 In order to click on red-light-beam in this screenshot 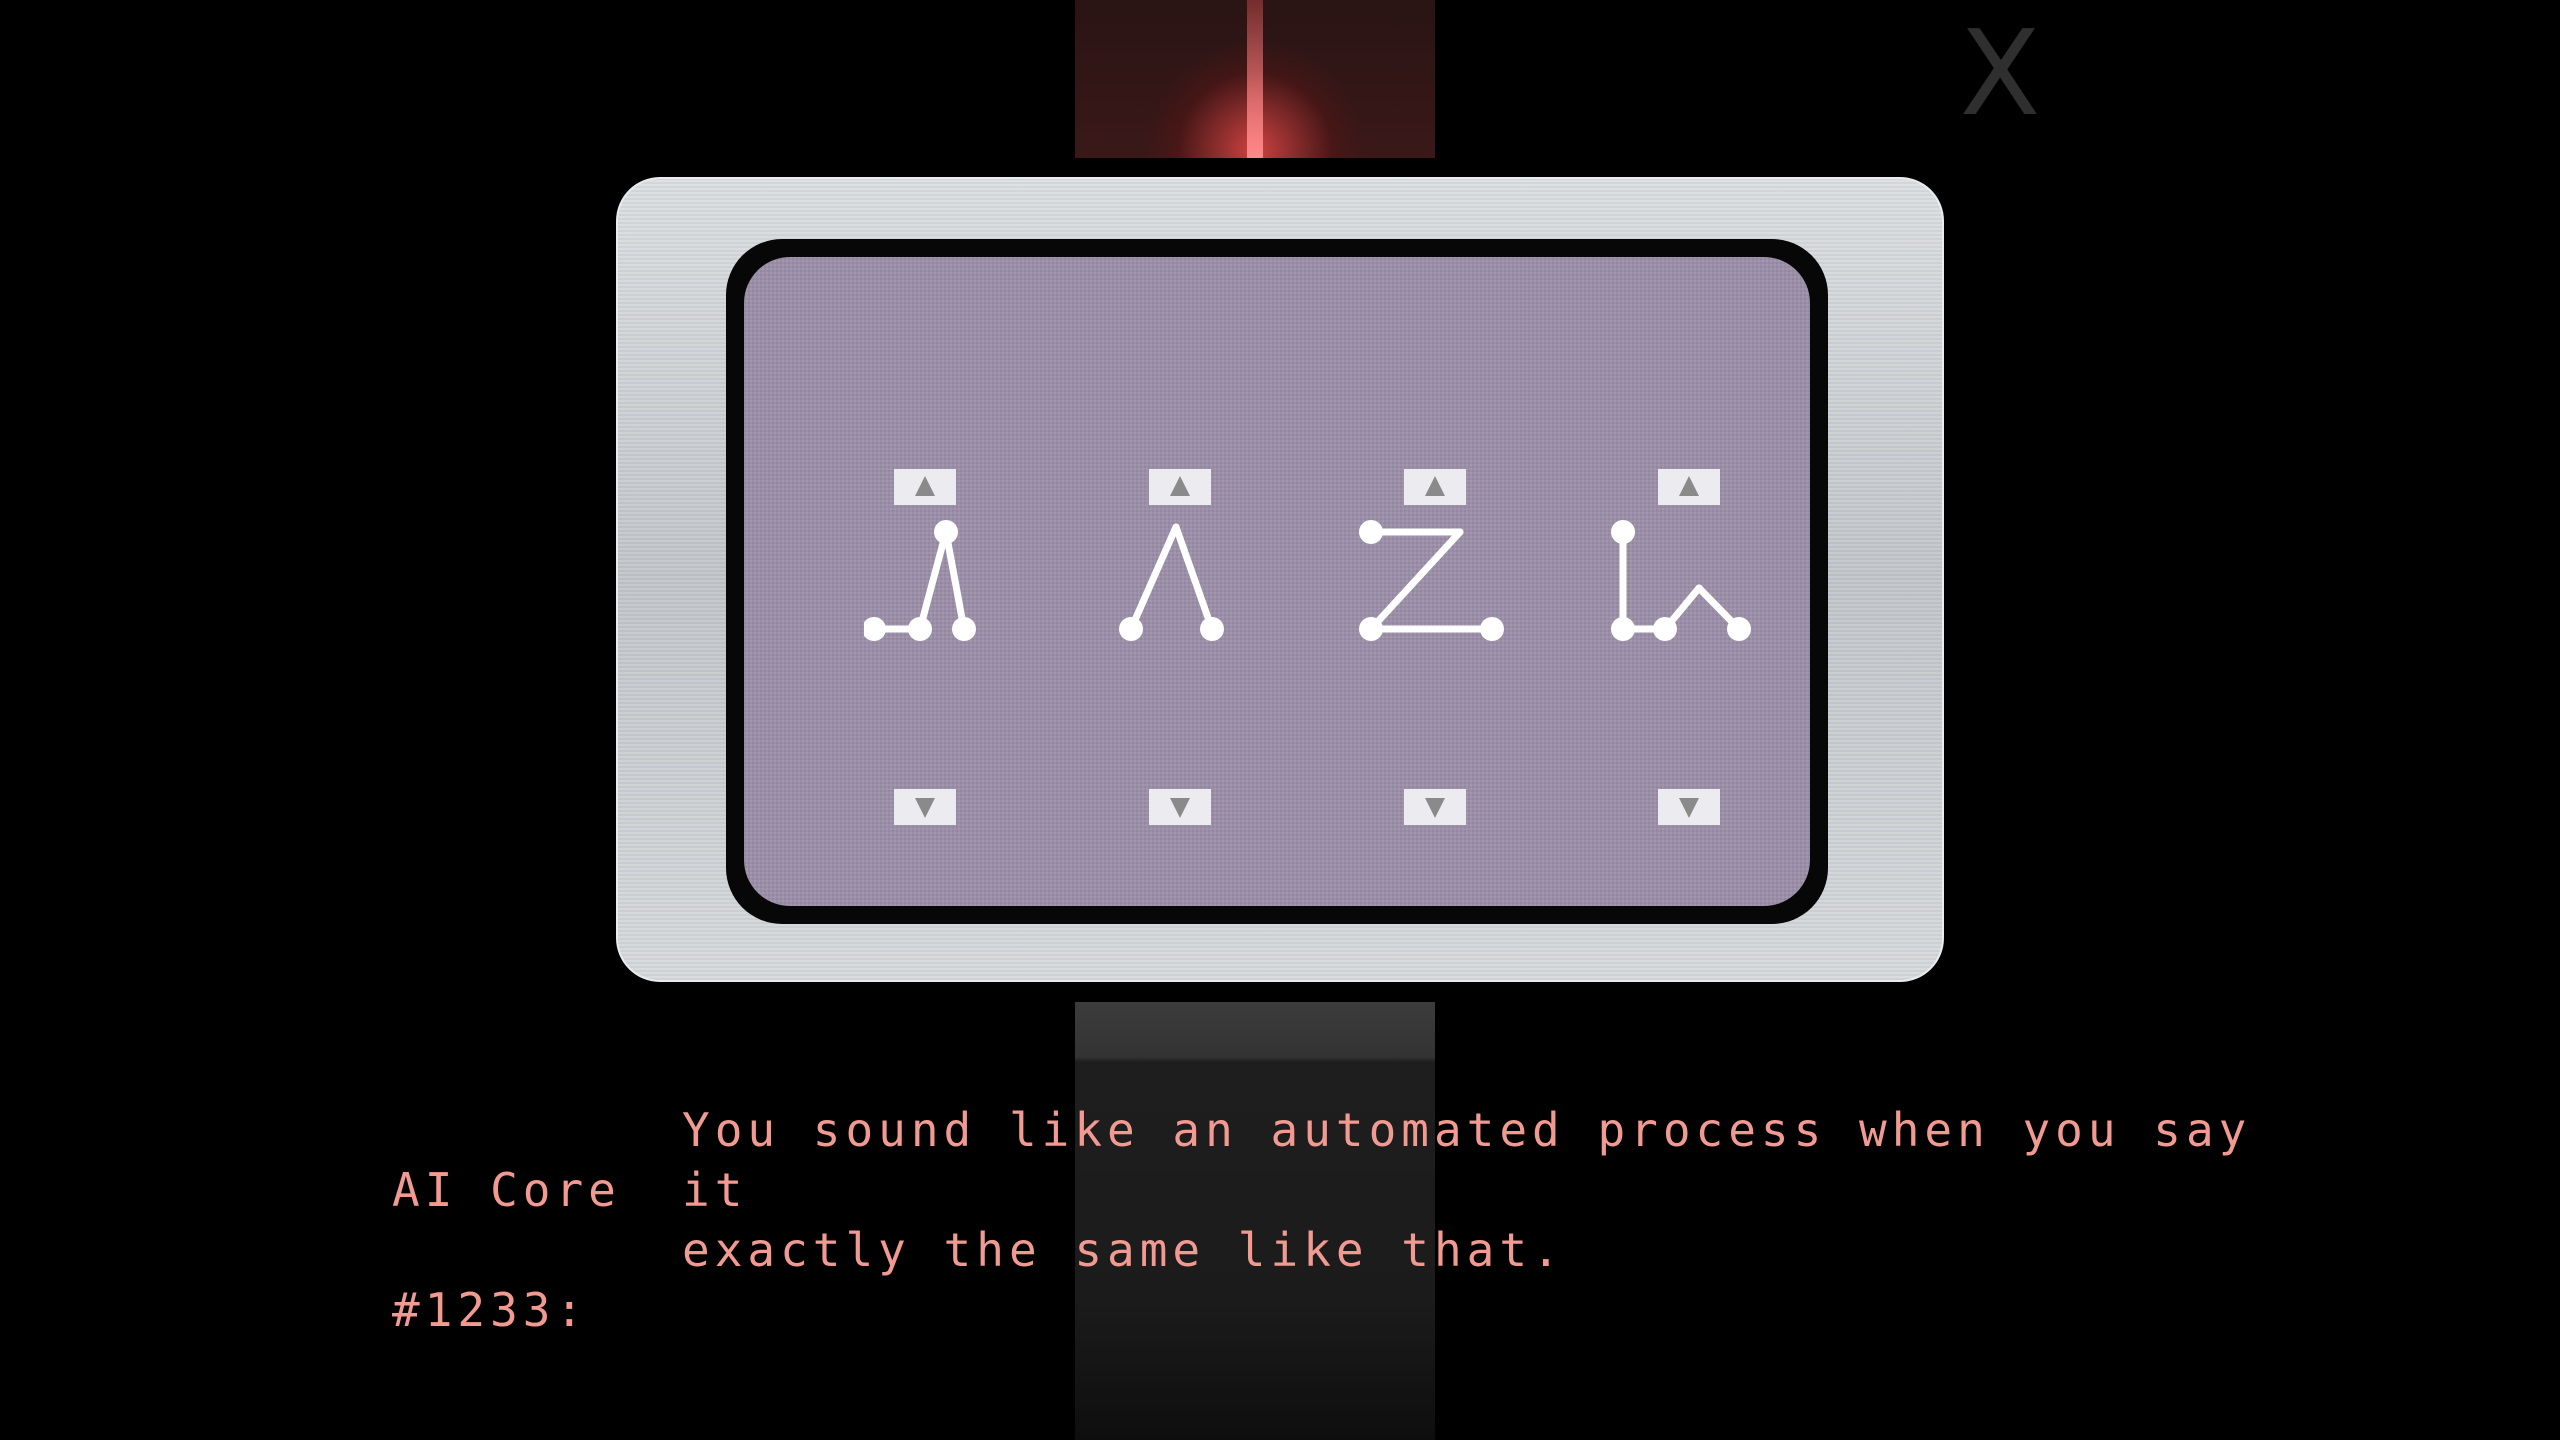, I will do `click(1255, 79)`.